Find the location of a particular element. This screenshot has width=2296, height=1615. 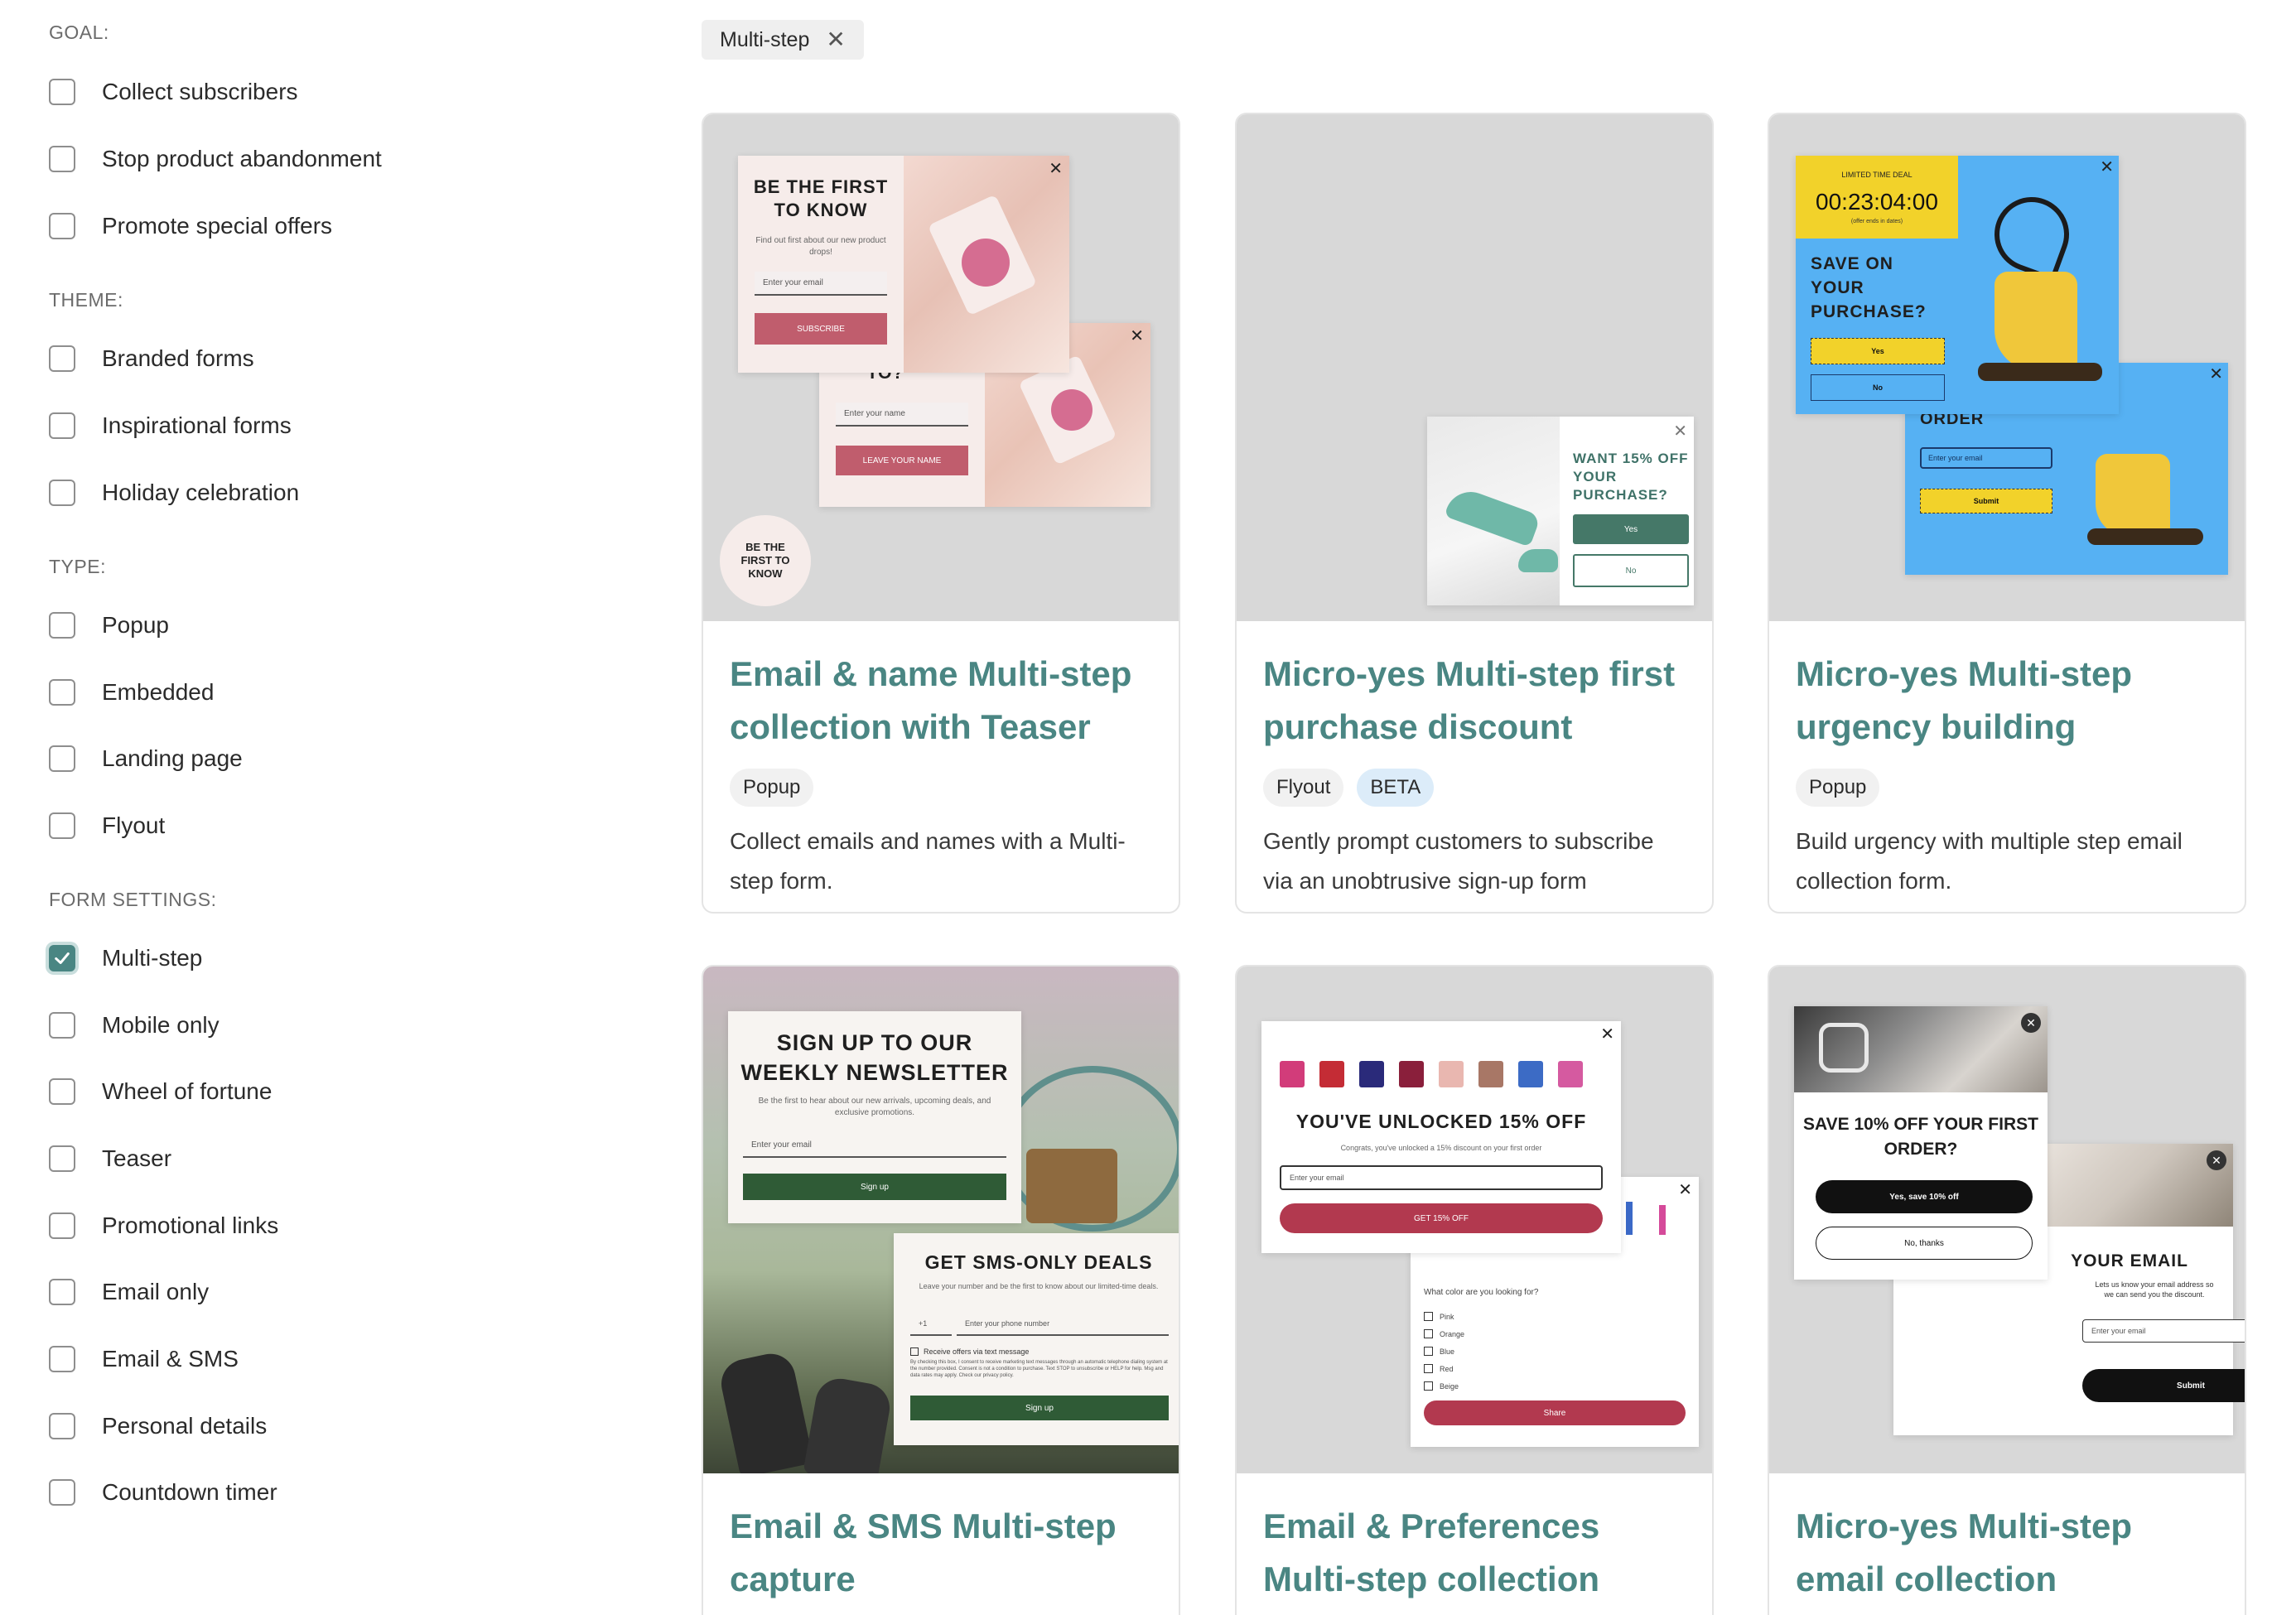

filter-option-personal-details: Personal details is located at coordinates (158, 1426).